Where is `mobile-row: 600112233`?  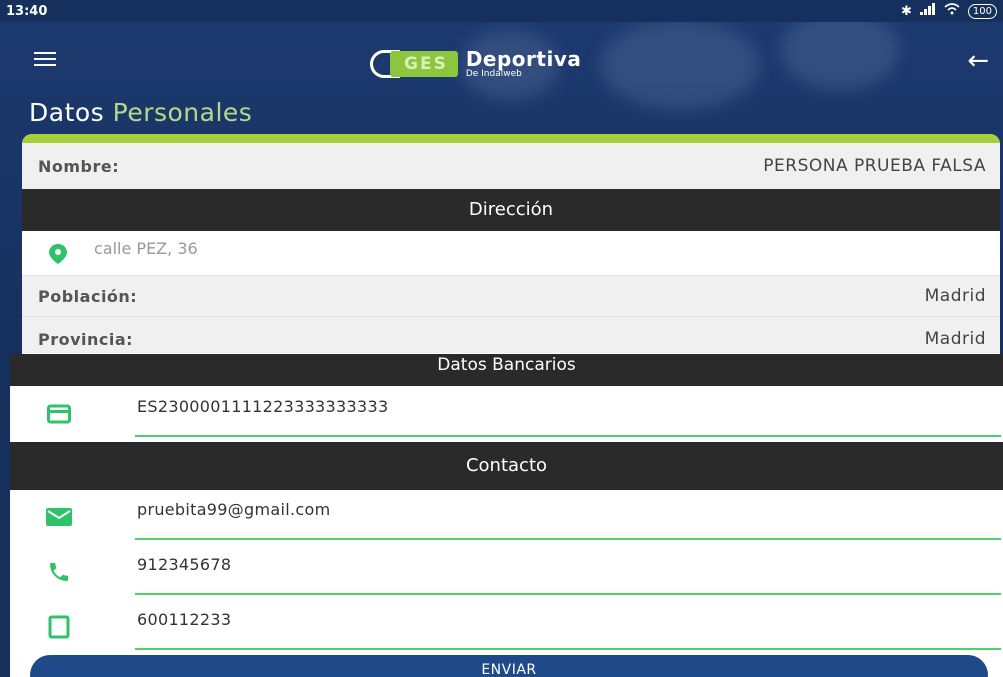 mobile-row: 600112233 is located at coordinates (506, 625).